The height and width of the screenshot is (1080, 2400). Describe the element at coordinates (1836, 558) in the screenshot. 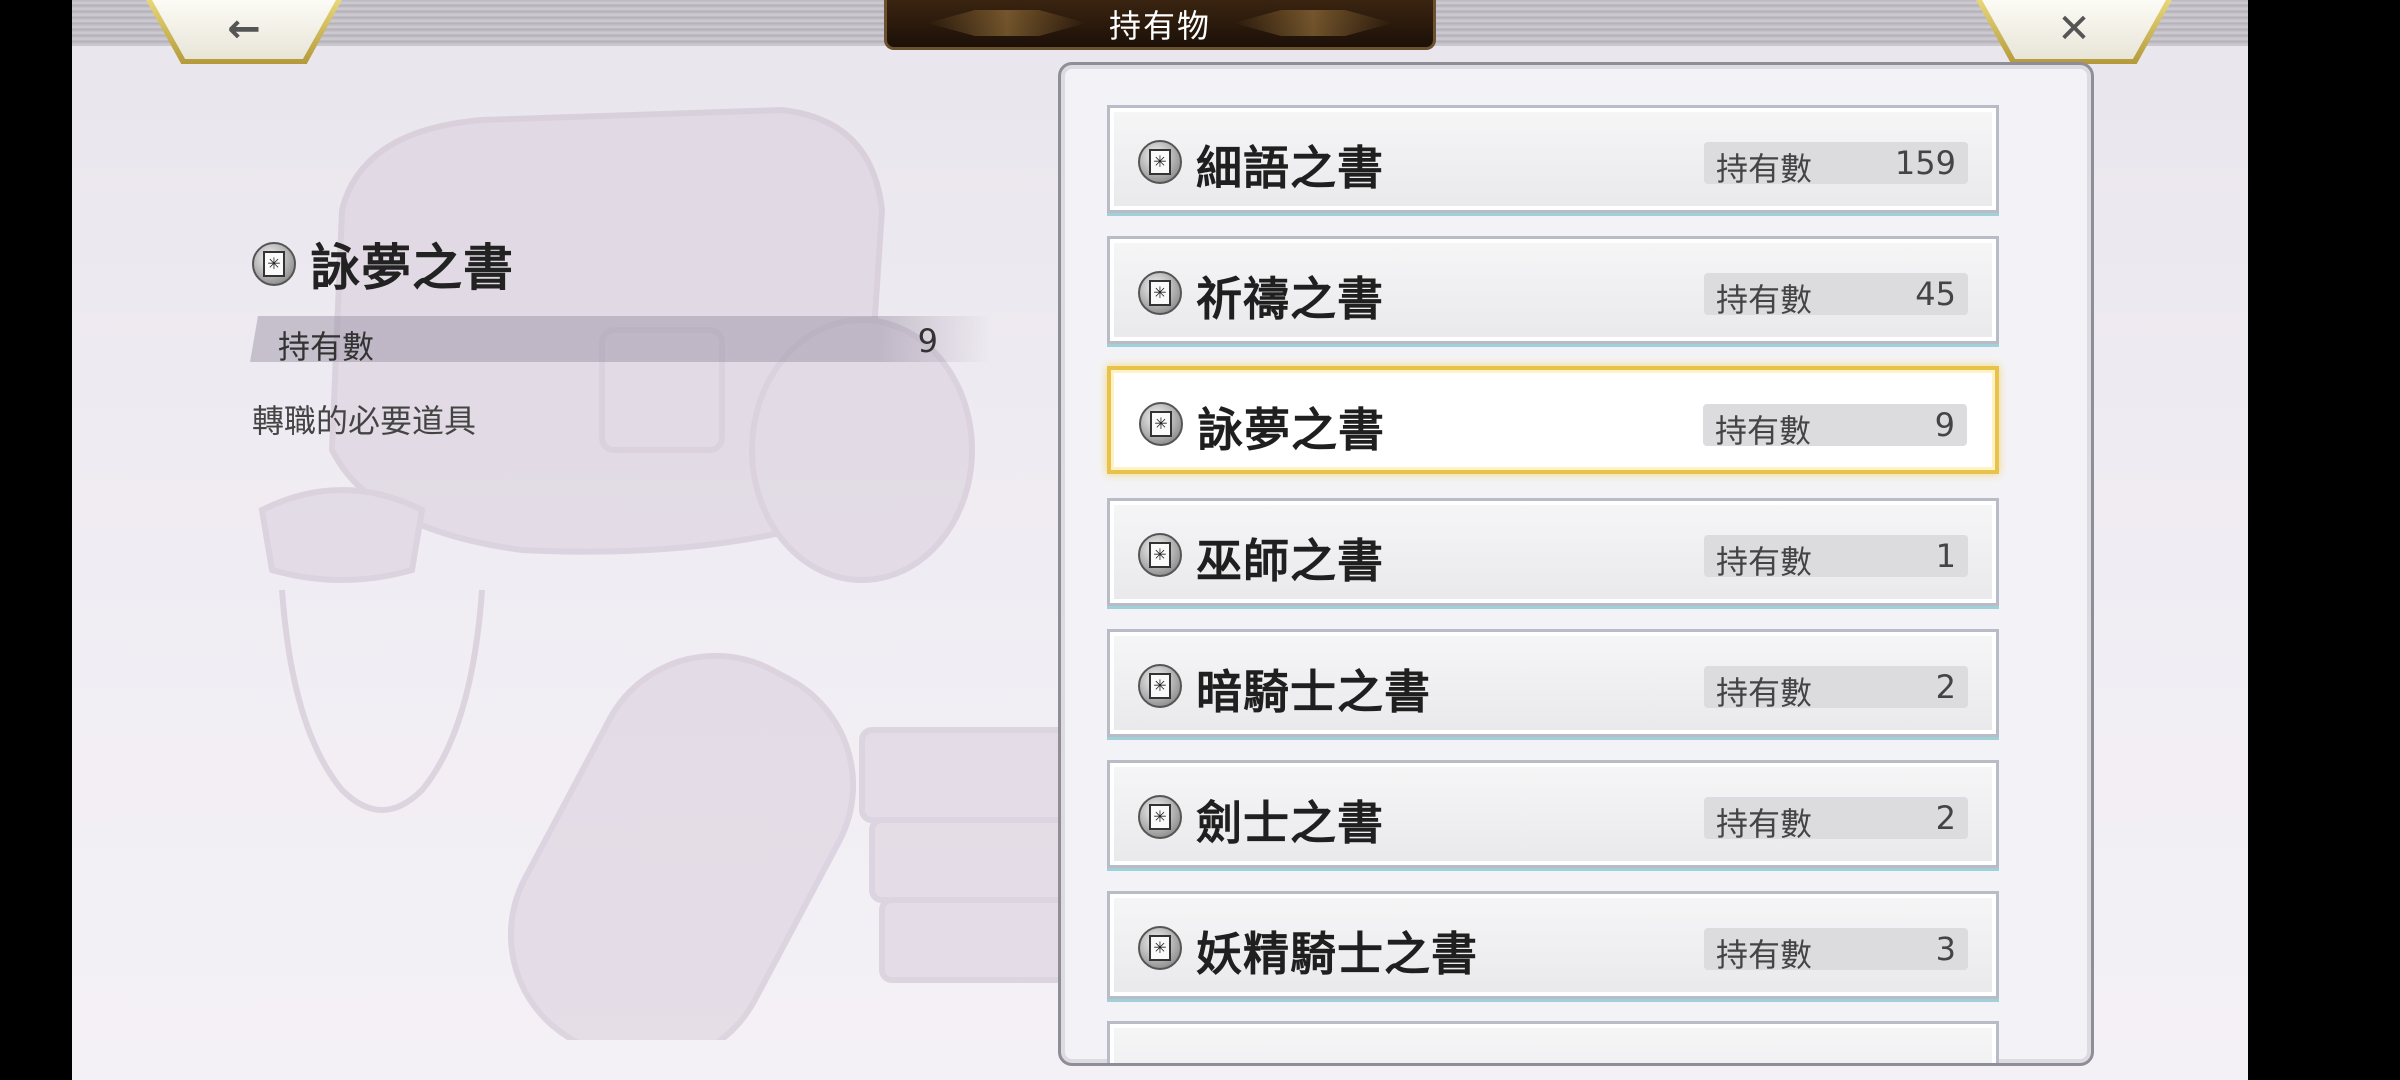

I see `item-count-badge: 持有數 1` at that location.